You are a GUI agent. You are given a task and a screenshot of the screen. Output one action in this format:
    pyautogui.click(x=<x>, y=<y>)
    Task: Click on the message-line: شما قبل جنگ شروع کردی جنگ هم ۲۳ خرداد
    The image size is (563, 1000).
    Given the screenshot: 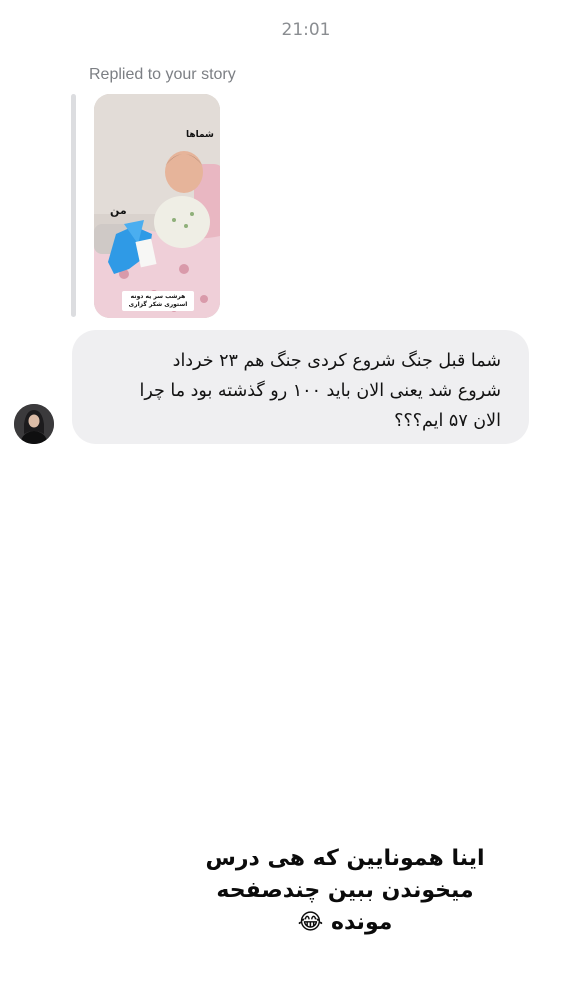 What is the action you would take?
    pyautogui.click(x=336, y=361)
    